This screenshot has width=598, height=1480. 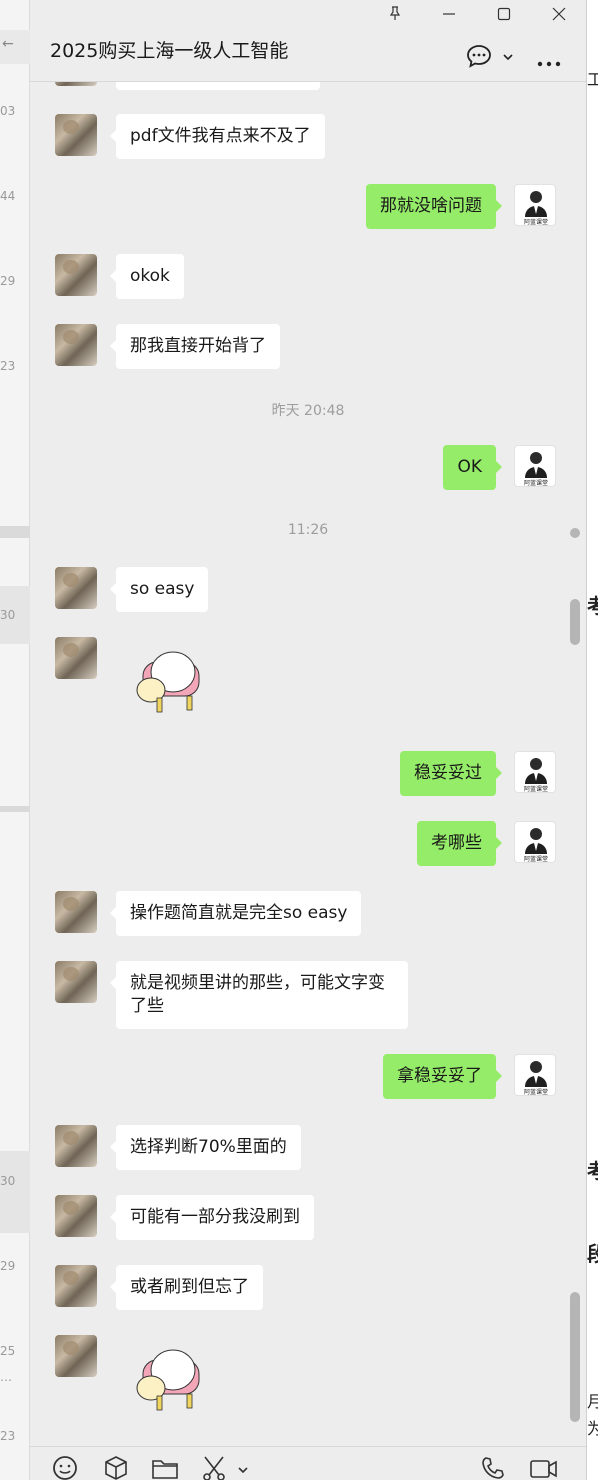 What do you see at coordinates (214, 1467) in the screenshot?
I see `scissors-icon` at bounding box center [214, 1467].